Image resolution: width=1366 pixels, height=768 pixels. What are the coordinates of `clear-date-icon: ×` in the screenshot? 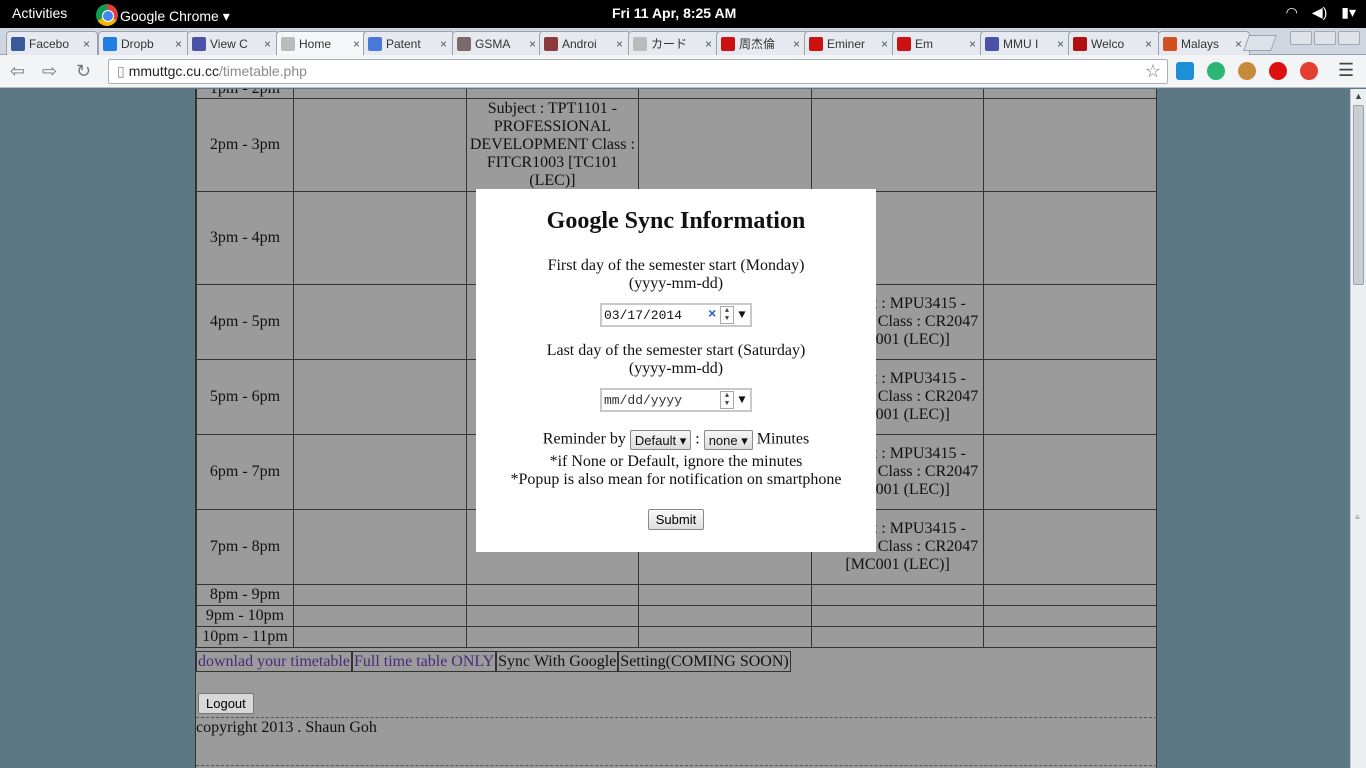 It's located at (714, 315).